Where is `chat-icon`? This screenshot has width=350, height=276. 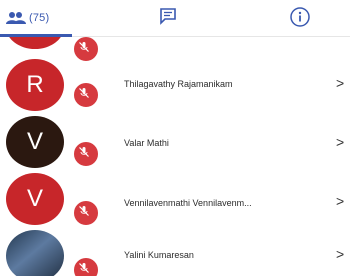 chat-icon is located at coordinates (168, 16).